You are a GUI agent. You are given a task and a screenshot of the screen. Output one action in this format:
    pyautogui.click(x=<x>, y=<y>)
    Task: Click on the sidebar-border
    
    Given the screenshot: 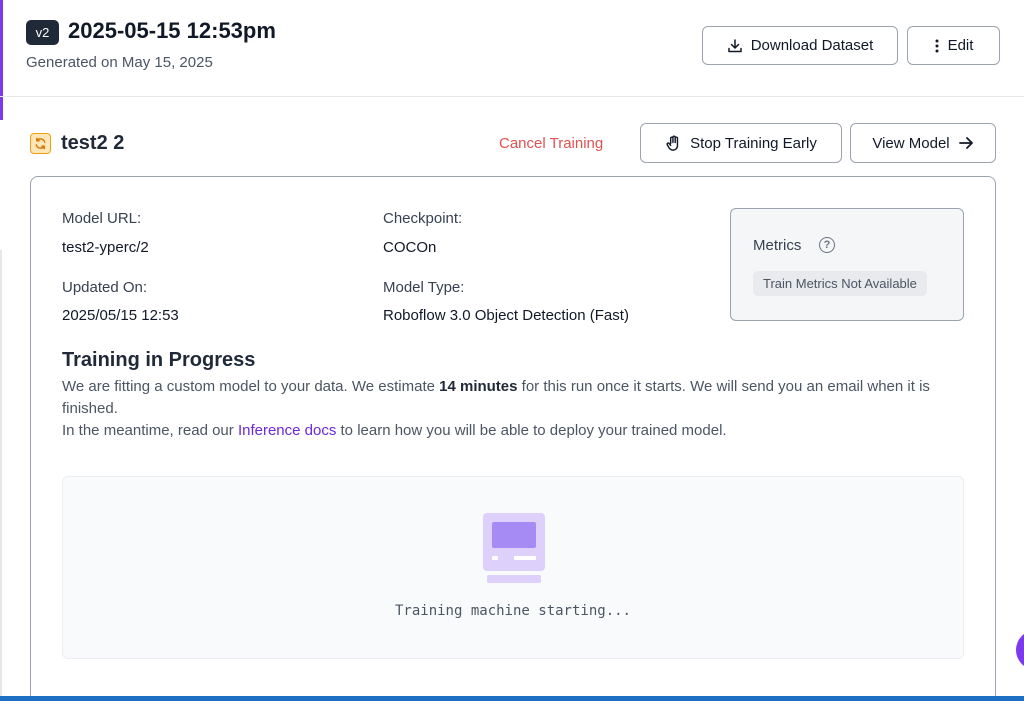 What is the action you would take?
    pyautogui.click(x=1, y=475)
    